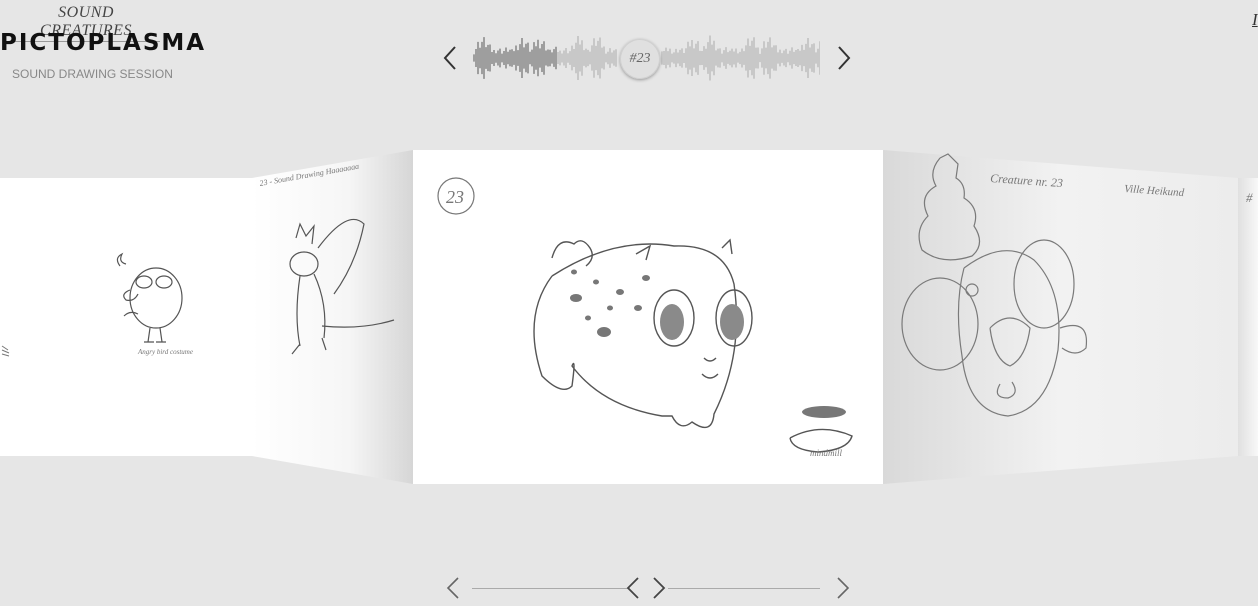 The height and width of the screenshot is (606, 1258). Describe the element at coordinates (455, 197) in the screenshot. I see `drawing-number: 23` at that location.